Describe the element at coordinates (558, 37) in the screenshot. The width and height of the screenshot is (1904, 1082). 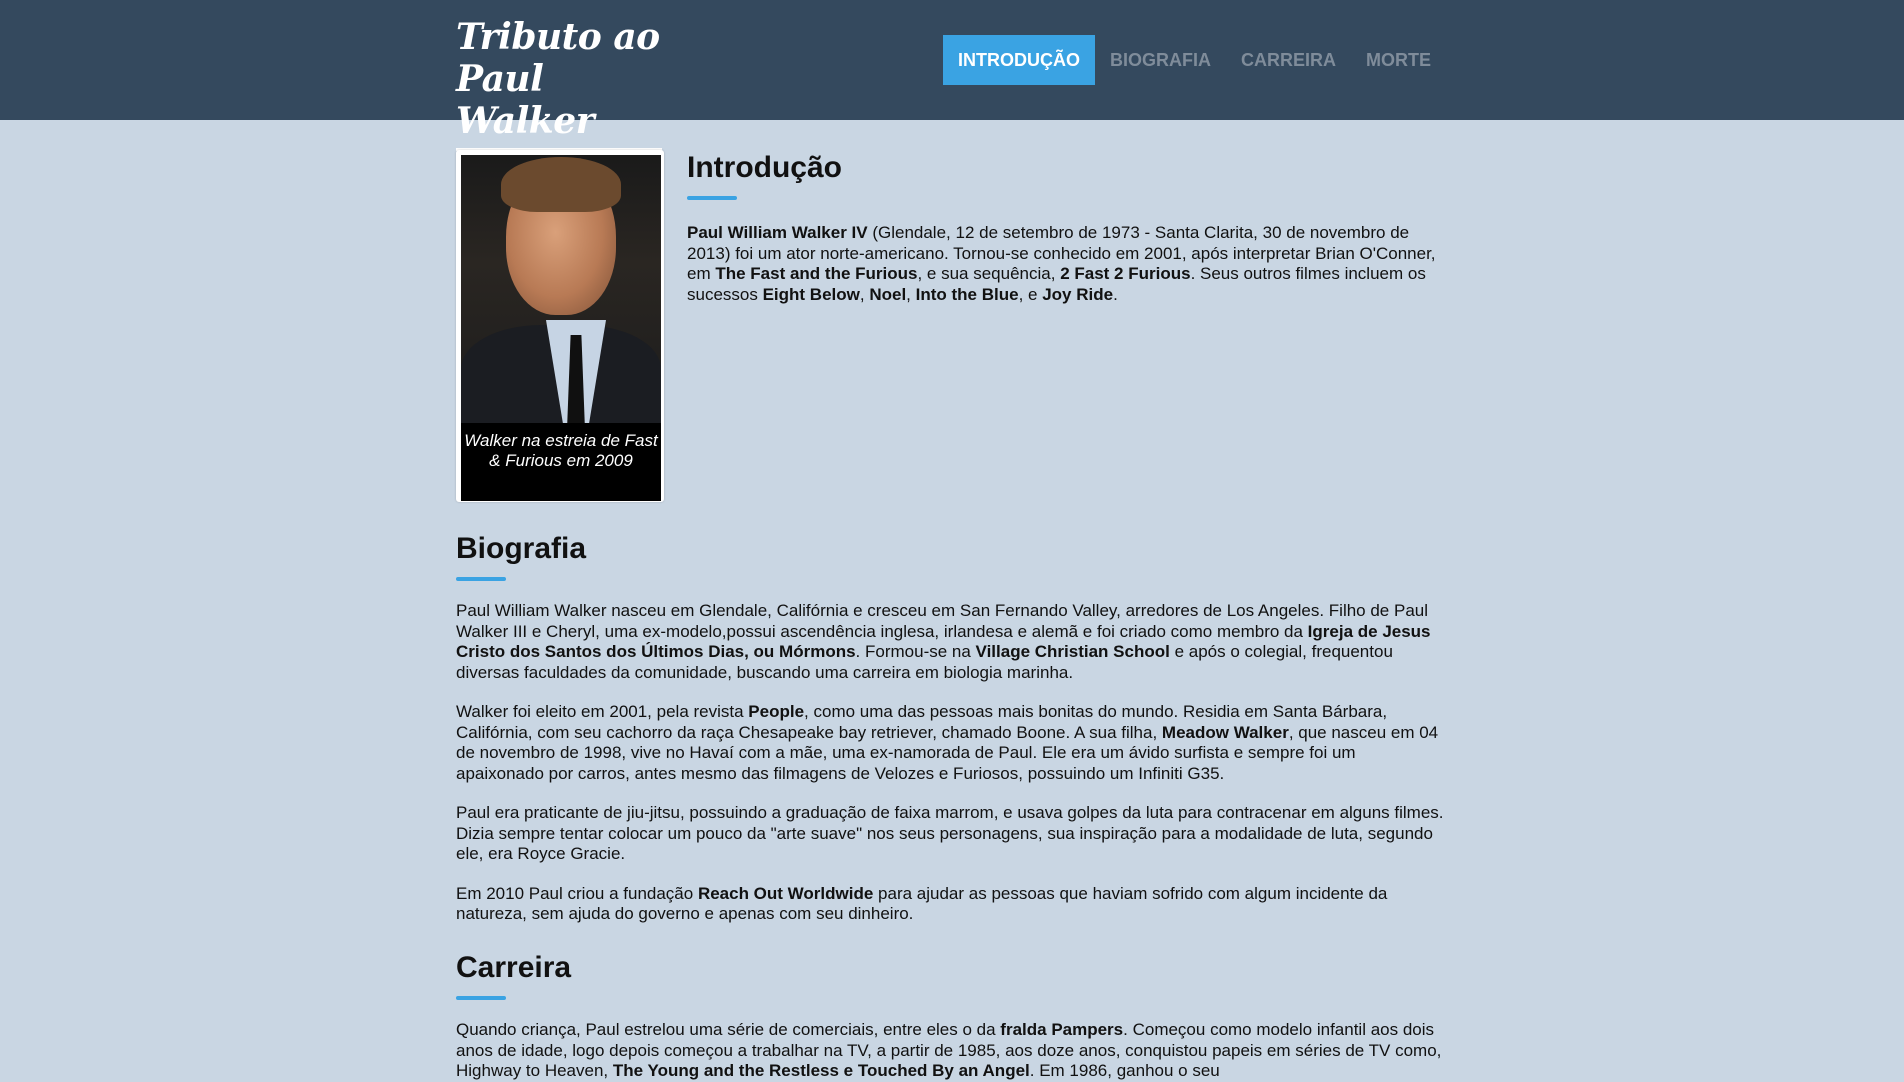
I see `logo-line-1: Tributo ao` at that location.